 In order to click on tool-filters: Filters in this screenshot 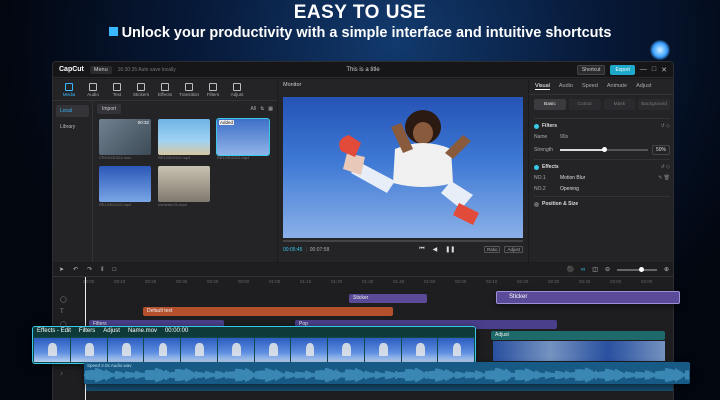, I will do `click(213, 89)`.